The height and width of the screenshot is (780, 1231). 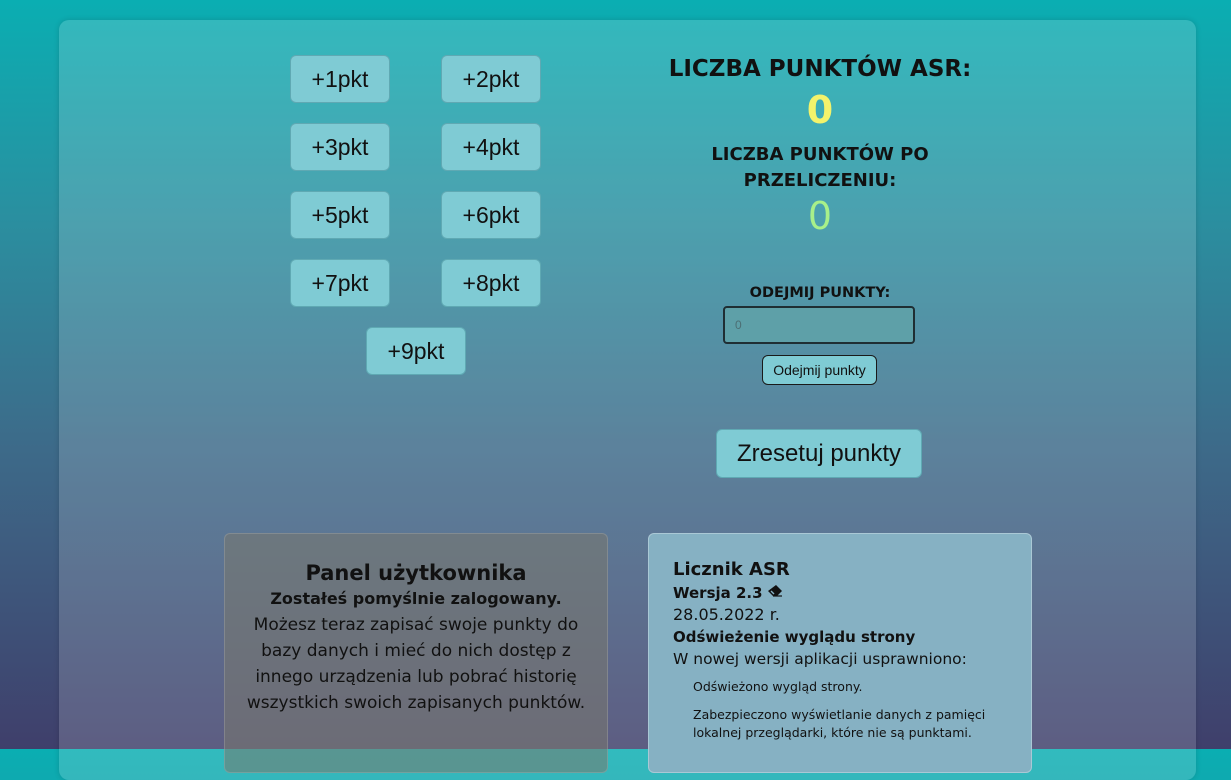 I want to click on add-1-point-button: +1pkt, so click(x=340, y=79).